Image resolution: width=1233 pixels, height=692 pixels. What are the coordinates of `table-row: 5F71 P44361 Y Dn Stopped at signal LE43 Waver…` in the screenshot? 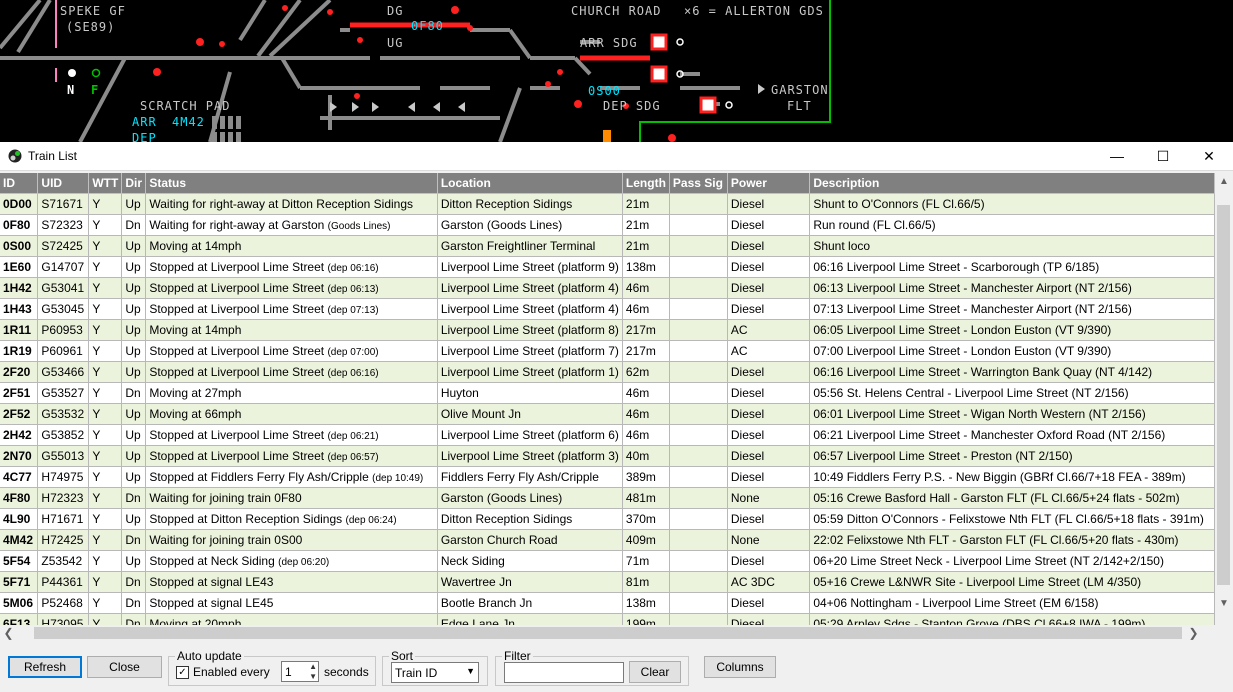 It's located at (607, 582).